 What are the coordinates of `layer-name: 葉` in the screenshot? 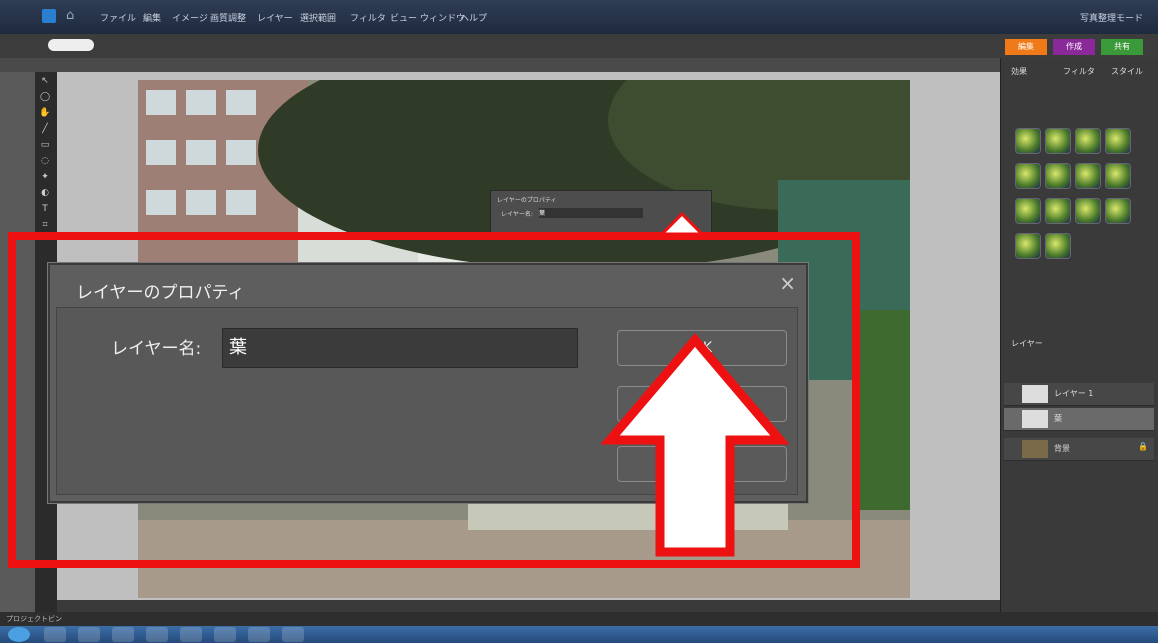 It's located at (1058, 418).